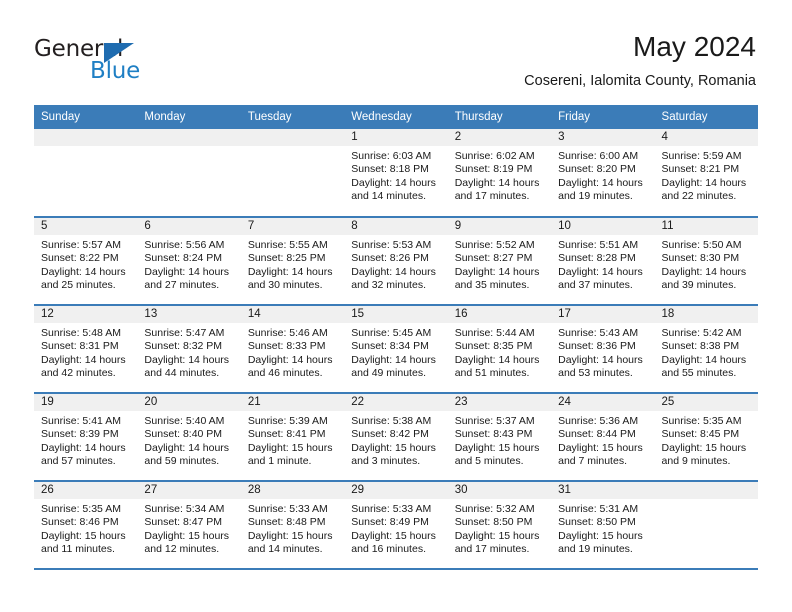  What do you see at coordinates (189, 117) in the screenshot?
I see `weekday-header-monday: Monday` at bounding box center [189, 117].